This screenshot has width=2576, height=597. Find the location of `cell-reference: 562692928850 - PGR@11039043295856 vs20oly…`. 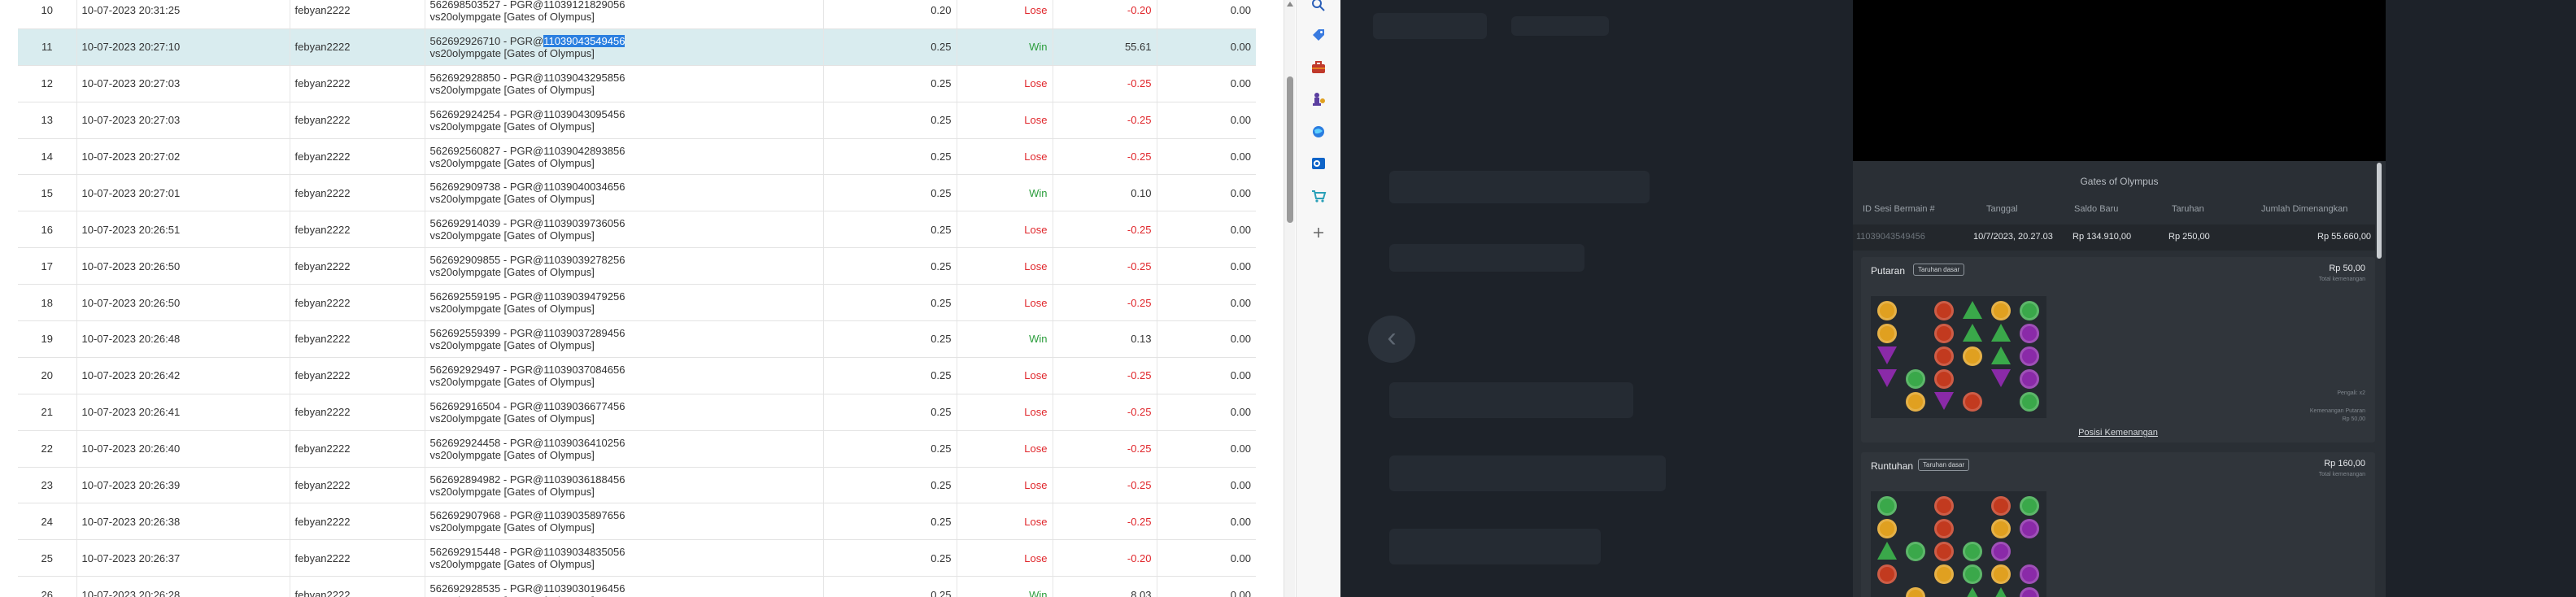

cell-reference: 562692928850 - PGR@11039043295856 vs20oly… is located at coordinates (623, 83).